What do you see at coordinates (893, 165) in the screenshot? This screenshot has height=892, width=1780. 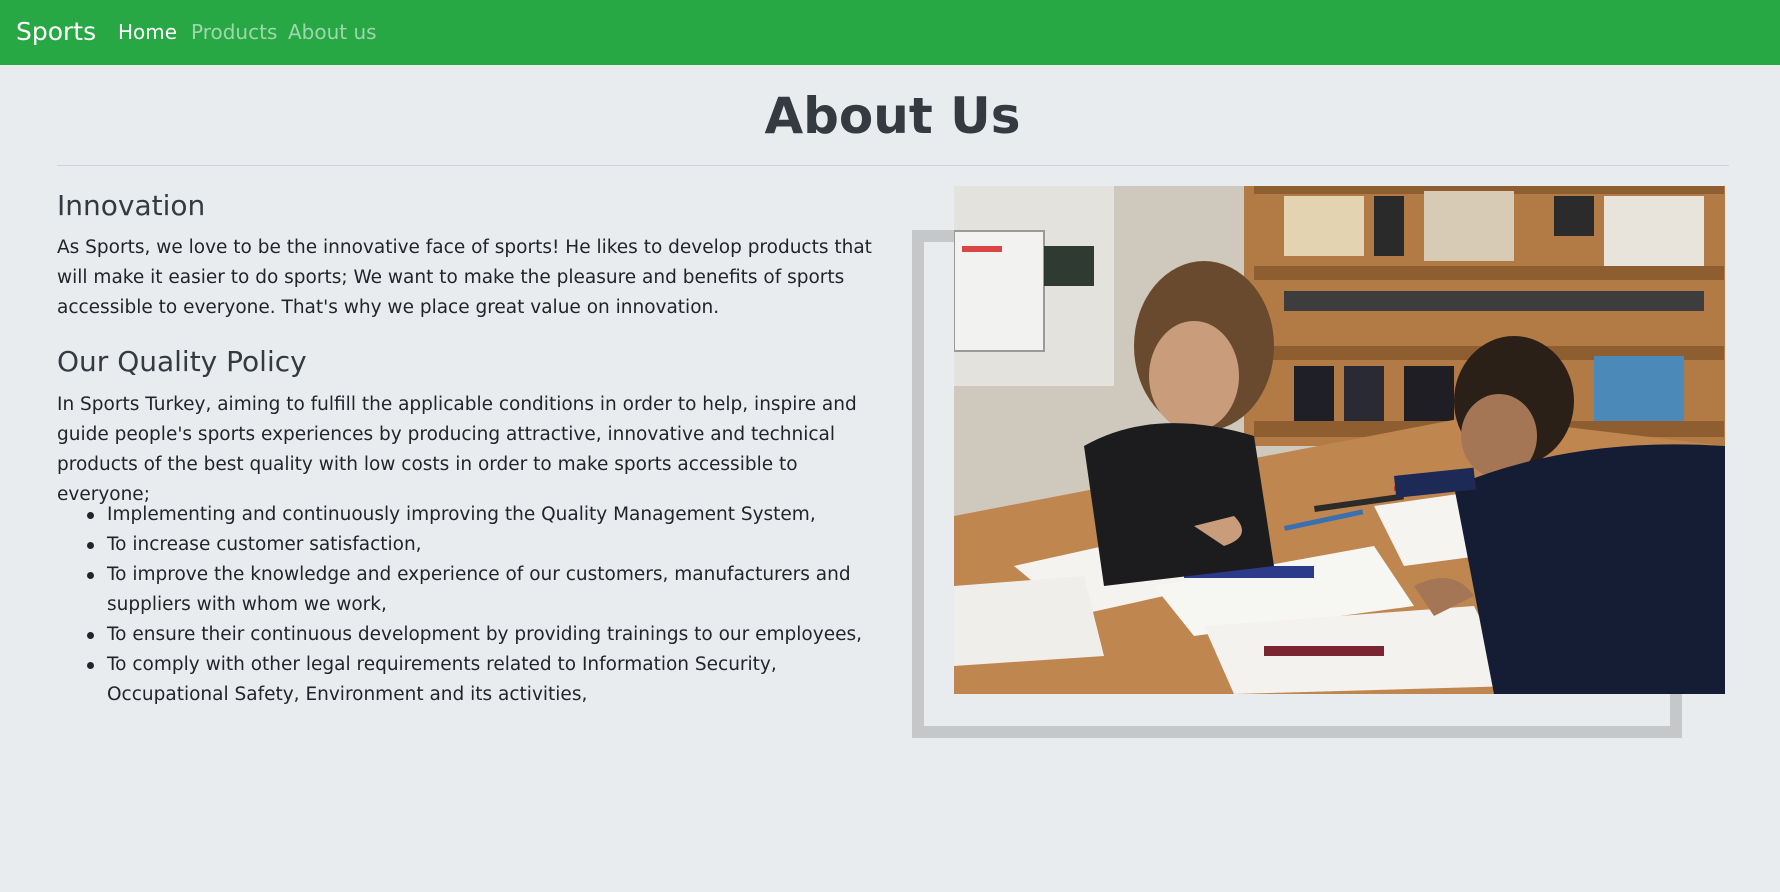 I see `title-divider` at bounding box center [893, 165].